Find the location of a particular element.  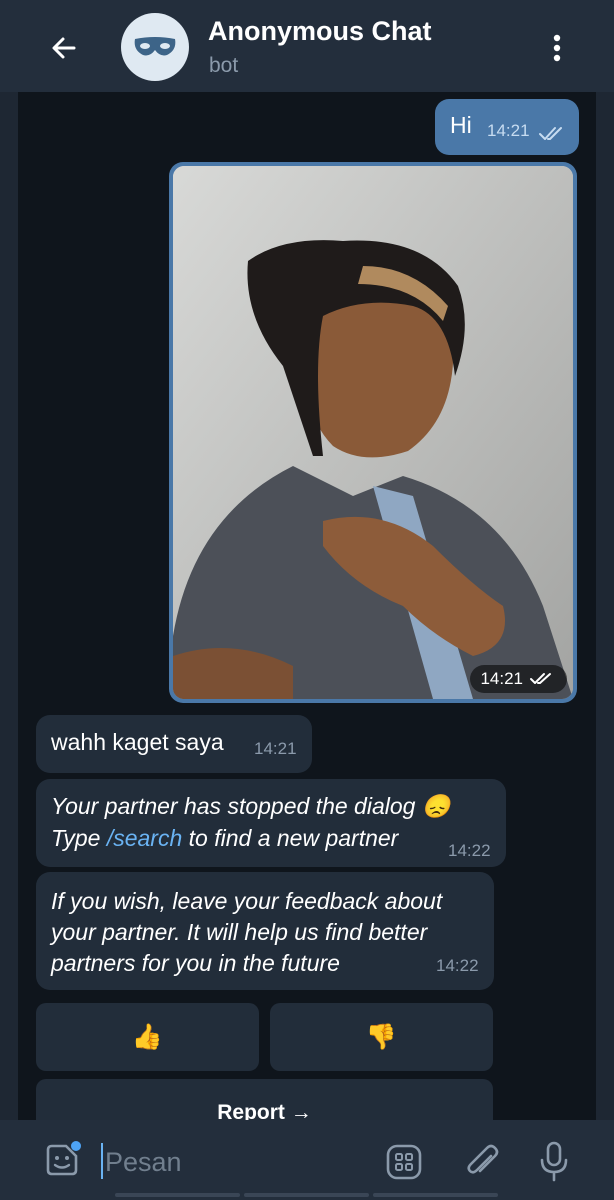

back-button is located at coordinates (64, 48).